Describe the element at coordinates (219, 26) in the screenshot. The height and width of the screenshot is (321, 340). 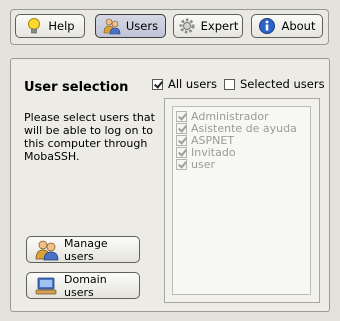
I see `expert-button-label: Expert` at that location.